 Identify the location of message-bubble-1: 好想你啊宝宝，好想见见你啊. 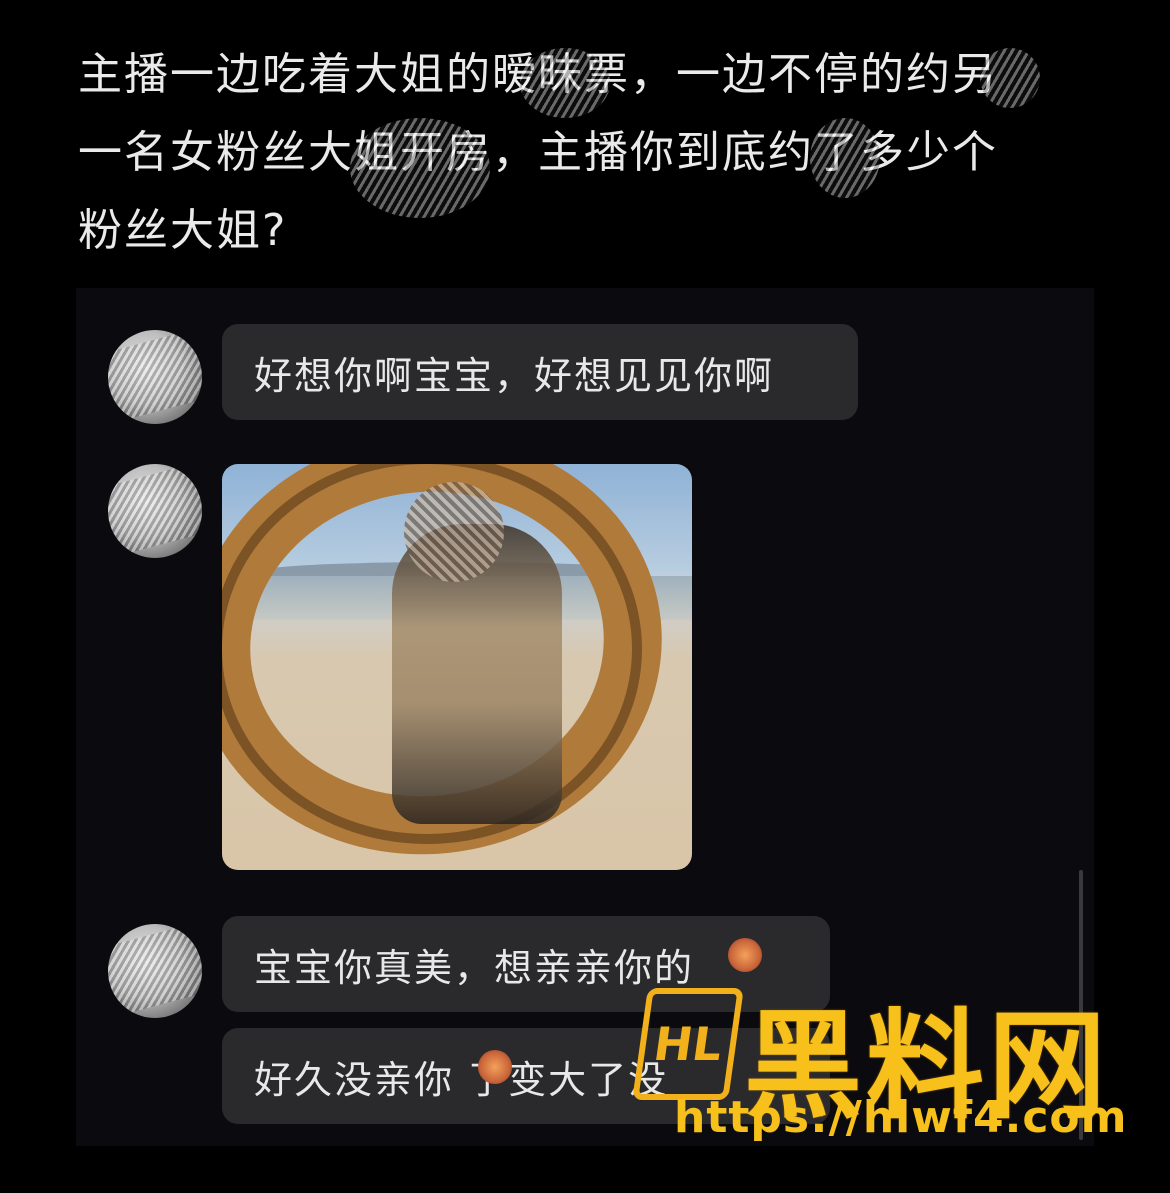
(540, 372).